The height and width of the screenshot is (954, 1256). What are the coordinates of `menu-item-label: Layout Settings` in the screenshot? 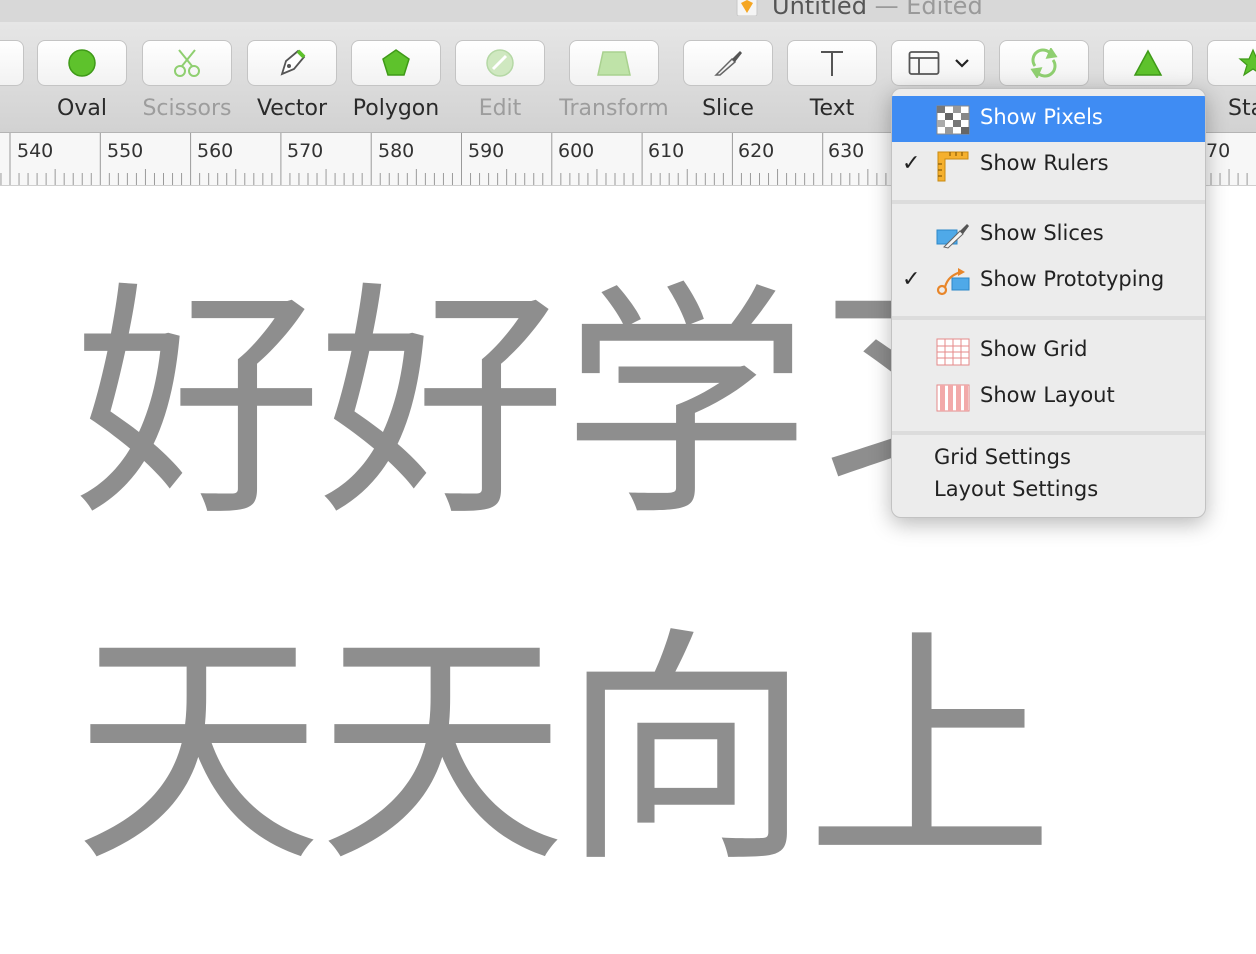 It's located at (1016, 489).